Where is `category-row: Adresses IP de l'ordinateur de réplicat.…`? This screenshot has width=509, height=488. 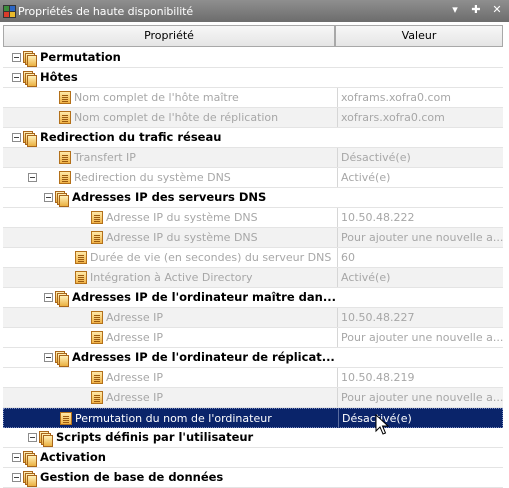 category-row: Adresses IP de l'ordinateur de réplicat.… is located at coordinates (253, 358).